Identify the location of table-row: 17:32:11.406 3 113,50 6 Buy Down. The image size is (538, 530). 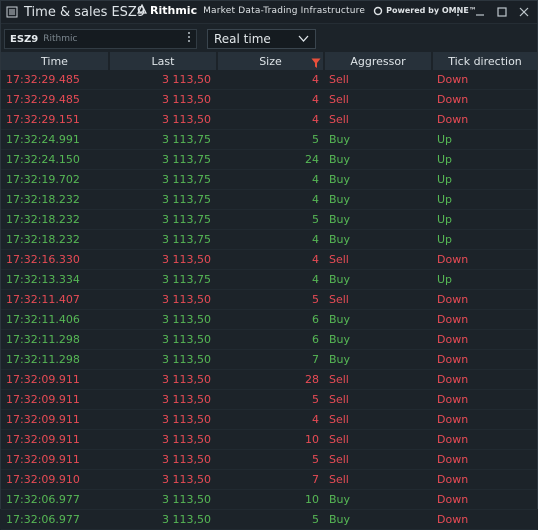
(269, 319).